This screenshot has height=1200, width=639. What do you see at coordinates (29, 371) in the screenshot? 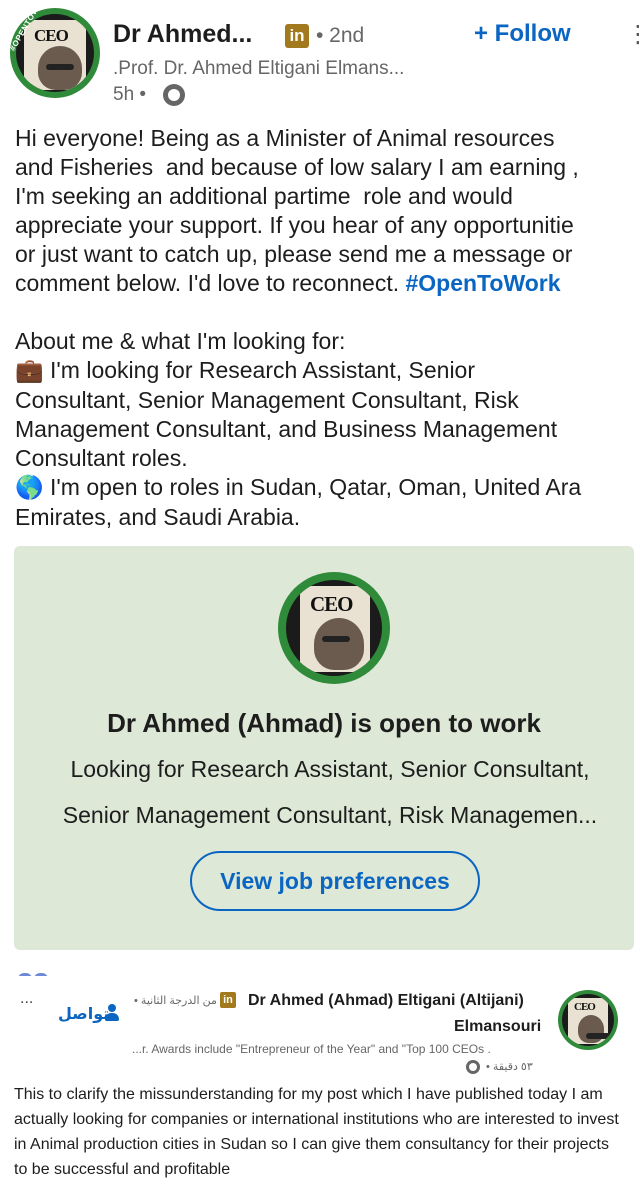
I see `briefcase-icon: 💼` at bounding box center [29, 371].